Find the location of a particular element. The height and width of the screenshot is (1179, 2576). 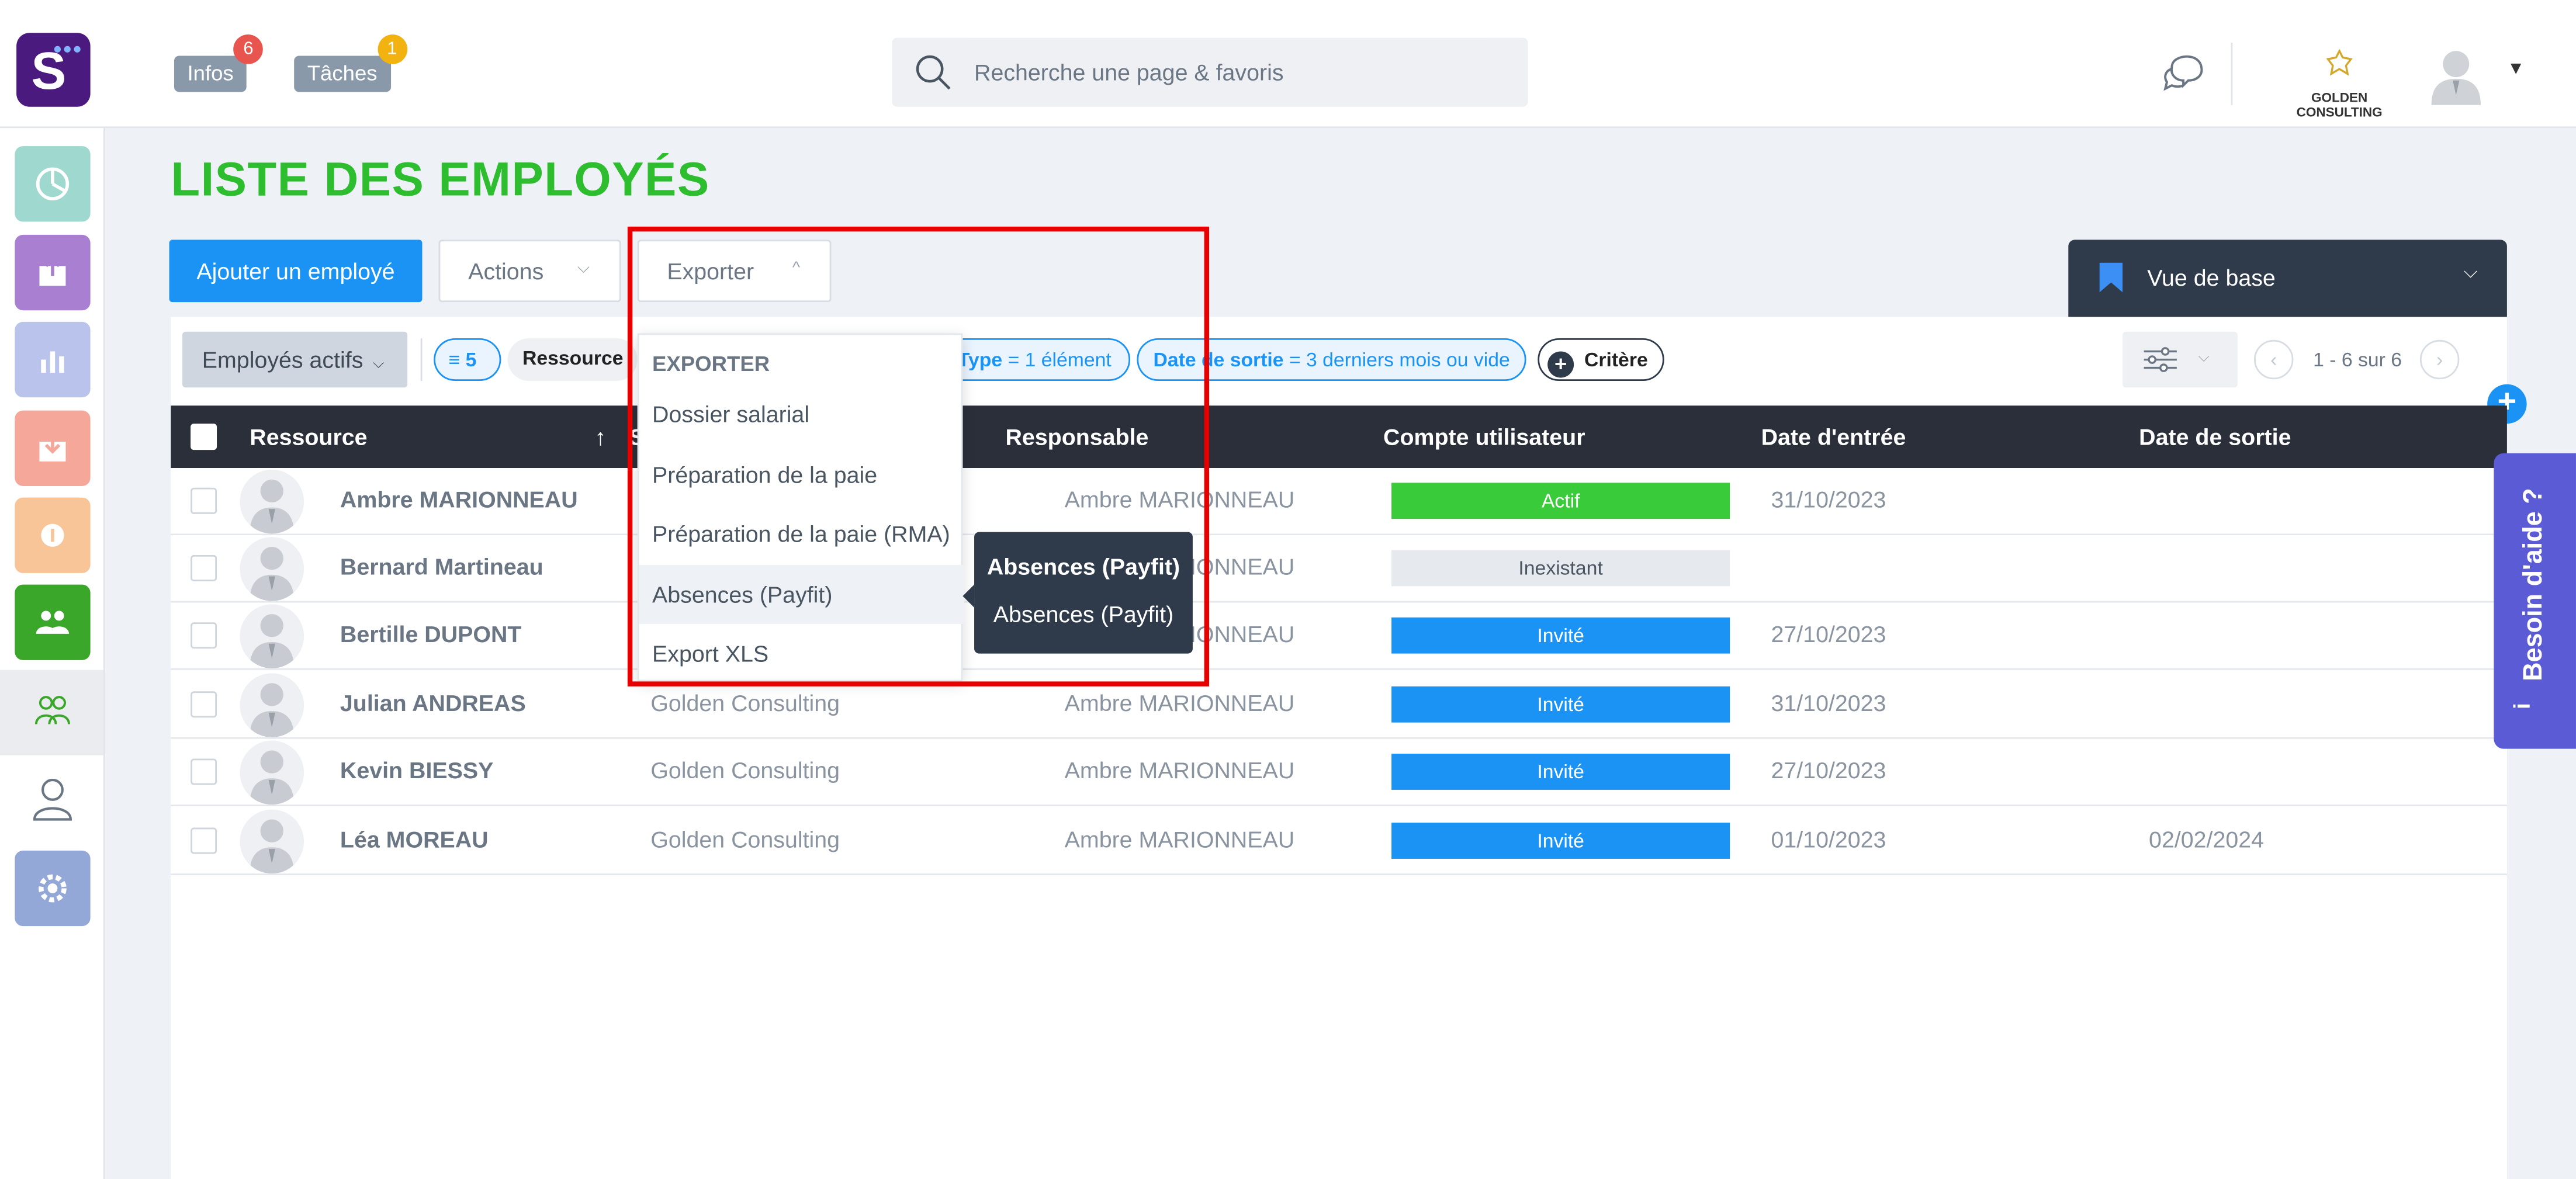

bookmark-icon is located at coordinates (2111, 277).